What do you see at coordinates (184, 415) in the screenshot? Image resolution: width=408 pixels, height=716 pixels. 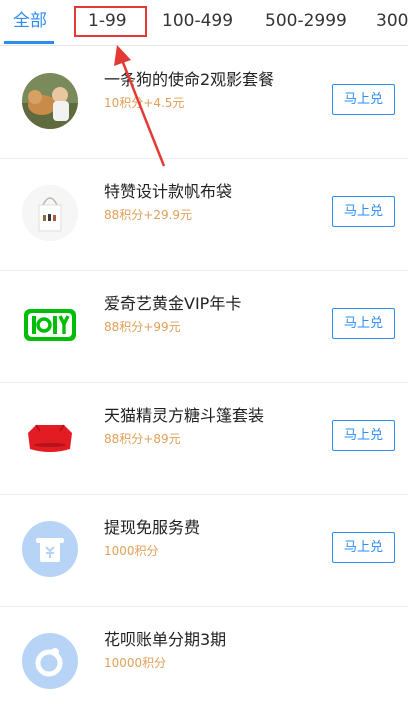 I see `item-title: 天猫精灵方糖斗篷套装` at bounding box center [184, 415].